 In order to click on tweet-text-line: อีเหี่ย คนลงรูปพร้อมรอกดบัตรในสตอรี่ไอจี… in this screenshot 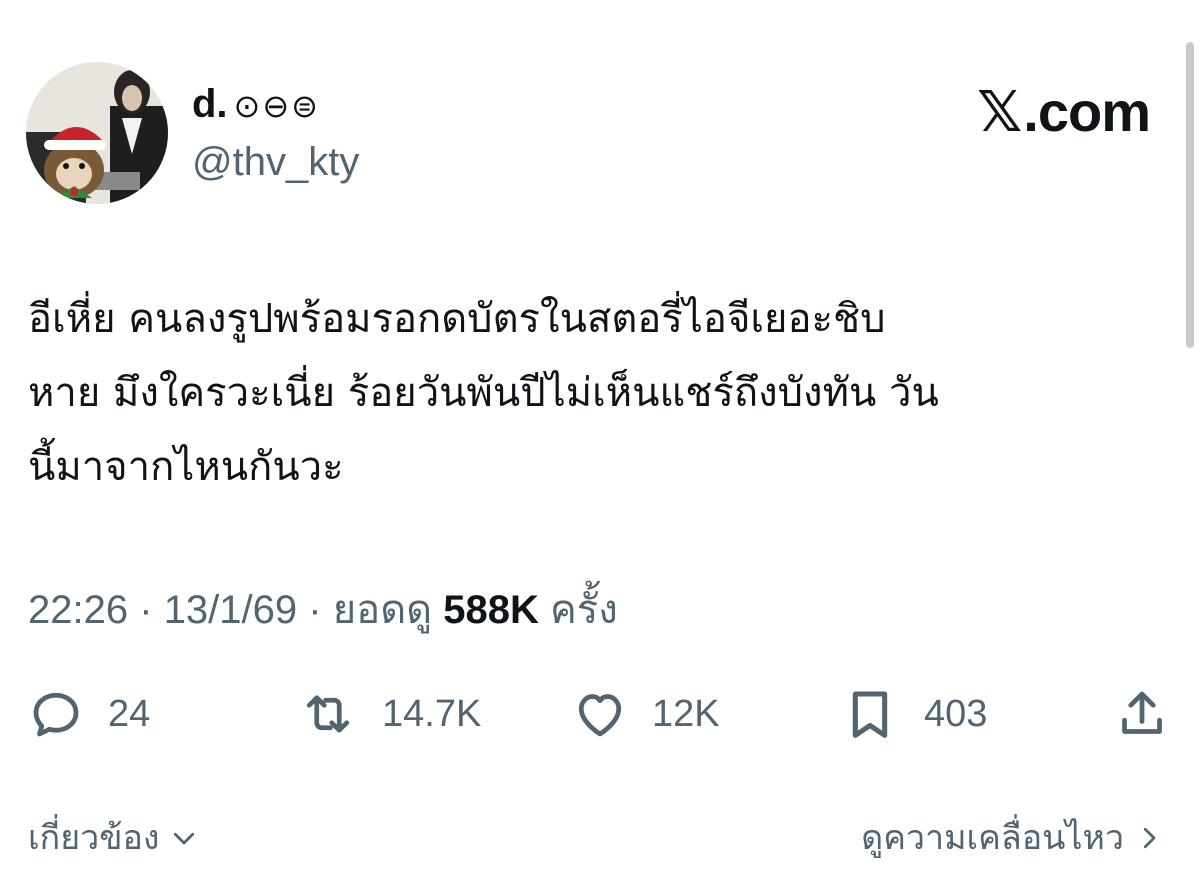, I will do `click(457, 319)`.